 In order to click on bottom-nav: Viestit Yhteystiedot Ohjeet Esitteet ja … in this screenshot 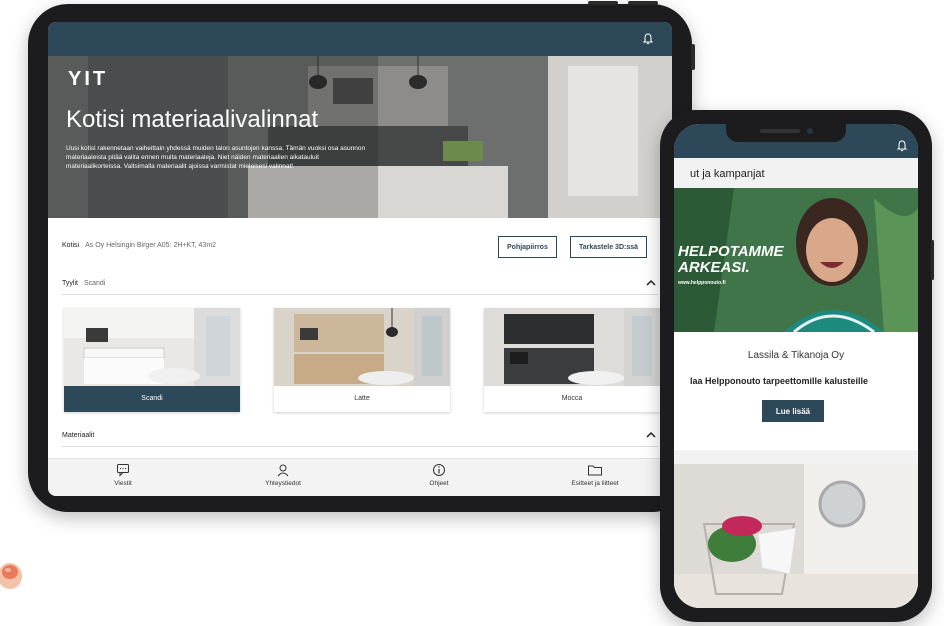, I will do `click(360, 477)`.